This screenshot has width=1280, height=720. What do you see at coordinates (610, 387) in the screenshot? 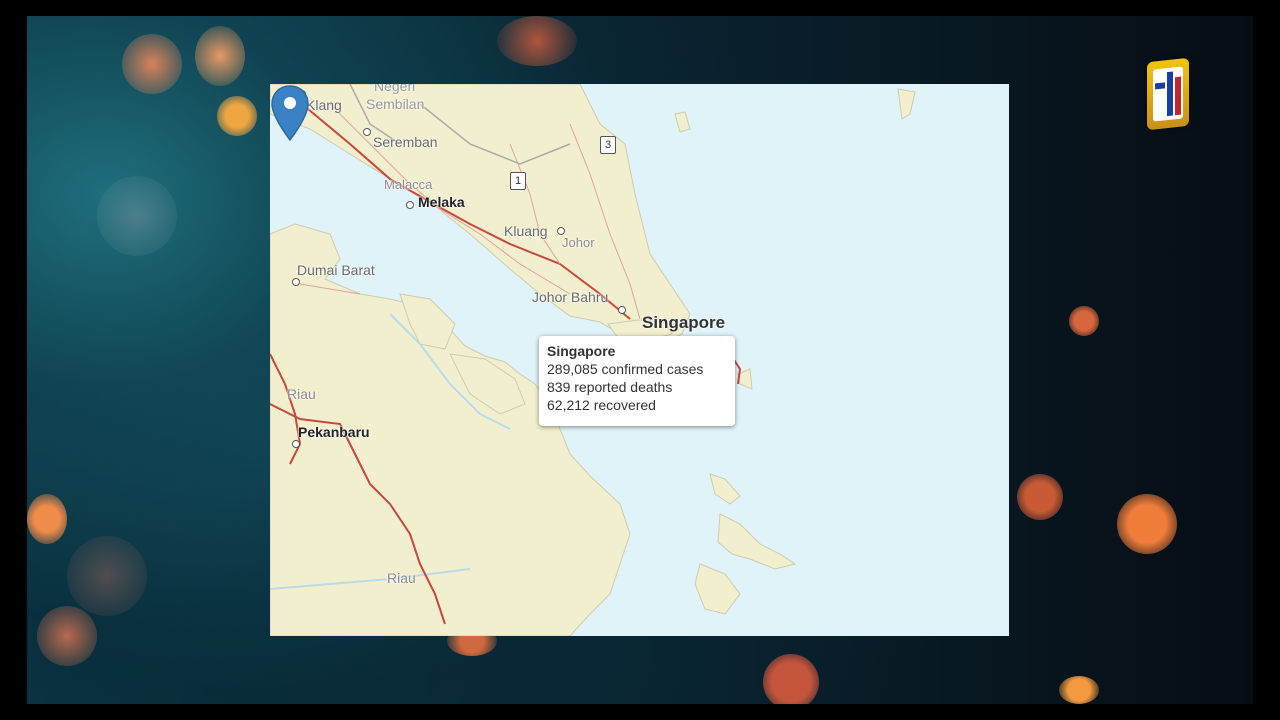
I see `popup-reported-deaths: 839 reported deaths` at bounding box center [610, 387].